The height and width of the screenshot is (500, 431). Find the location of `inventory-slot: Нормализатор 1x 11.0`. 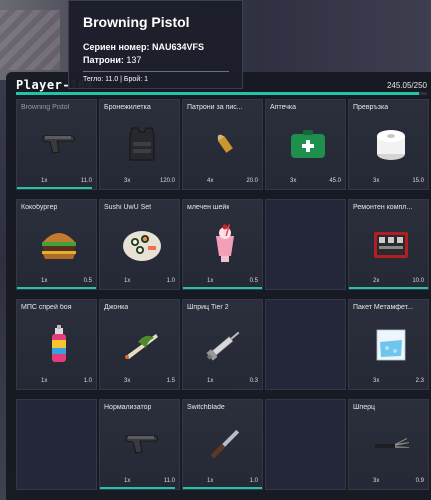

inventory-slot: Нормализатор 1x 11.0 is located at coordinates (139, 444).